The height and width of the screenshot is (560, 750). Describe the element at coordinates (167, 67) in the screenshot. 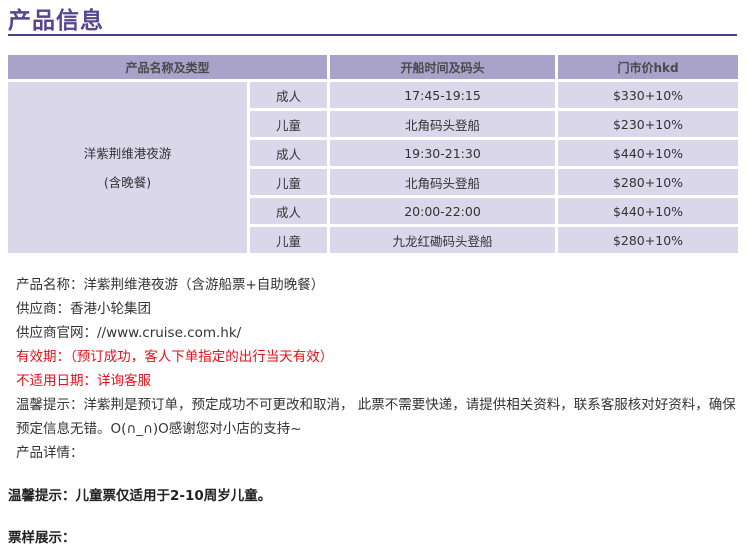

I see `header-product-name-type: 产品名称及类型` at that location.